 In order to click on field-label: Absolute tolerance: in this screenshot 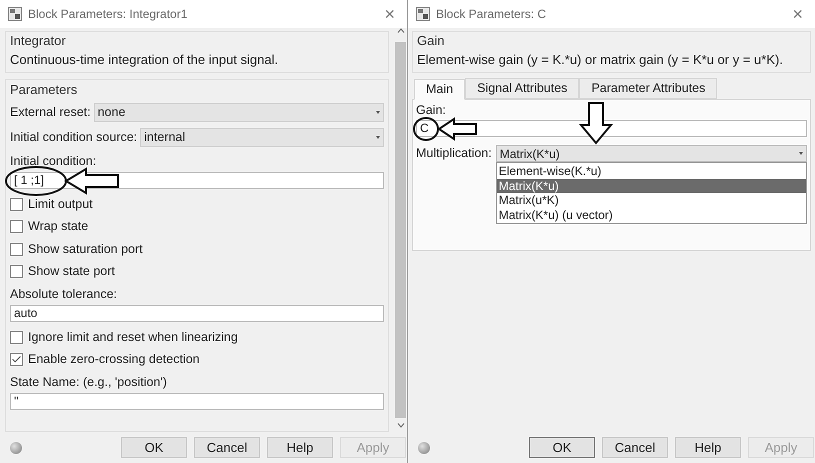, I will do `click(64, 294)`.